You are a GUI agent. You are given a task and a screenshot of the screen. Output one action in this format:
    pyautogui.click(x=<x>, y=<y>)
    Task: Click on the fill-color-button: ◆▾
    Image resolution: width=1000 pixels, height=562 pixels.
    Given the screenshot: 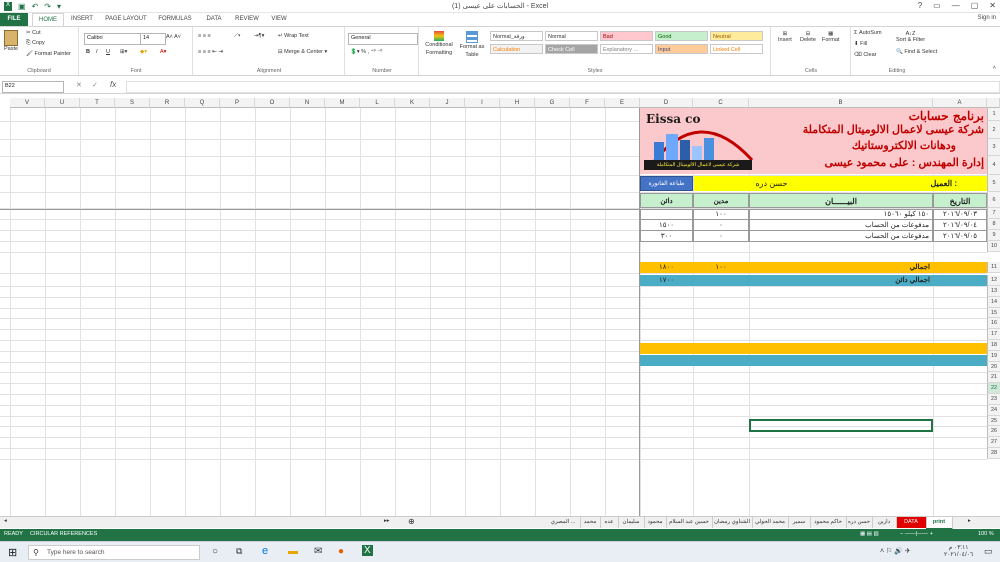 What is the action you would take?
    pyautogui.click(x=143, y=52)
    